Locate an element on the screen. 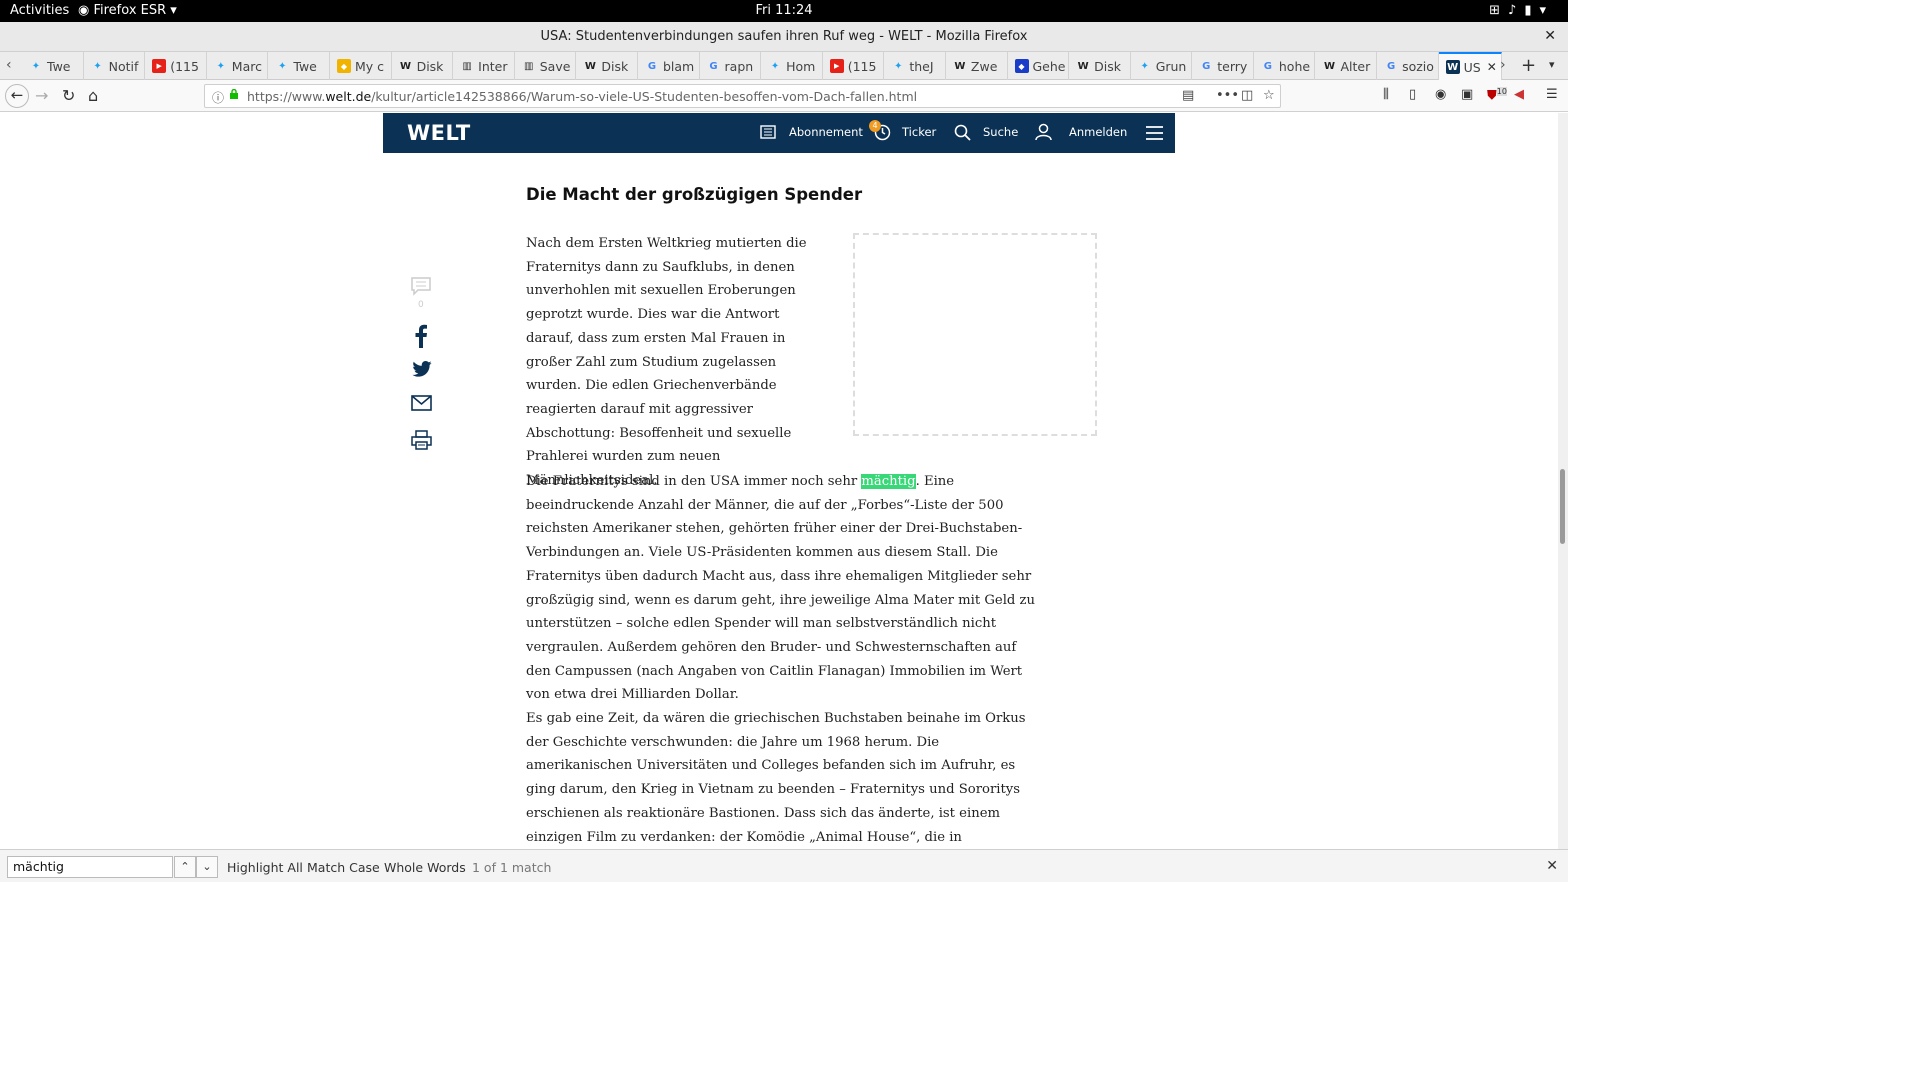  tab: W US ✕ is located at coordinates (1470, 66).